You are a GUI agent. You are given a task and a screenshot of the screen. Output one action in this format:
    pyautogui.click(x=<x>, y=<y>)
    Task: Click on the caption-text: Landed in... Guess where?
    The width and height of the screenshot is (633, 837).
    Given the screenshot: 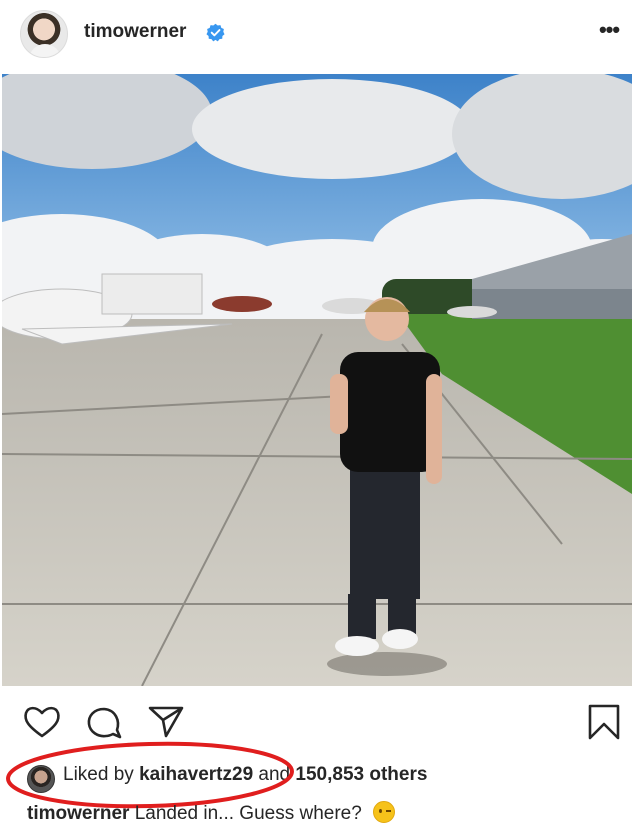 What is the action you would take?
    pyautogui.click(x=248, y=813)
    